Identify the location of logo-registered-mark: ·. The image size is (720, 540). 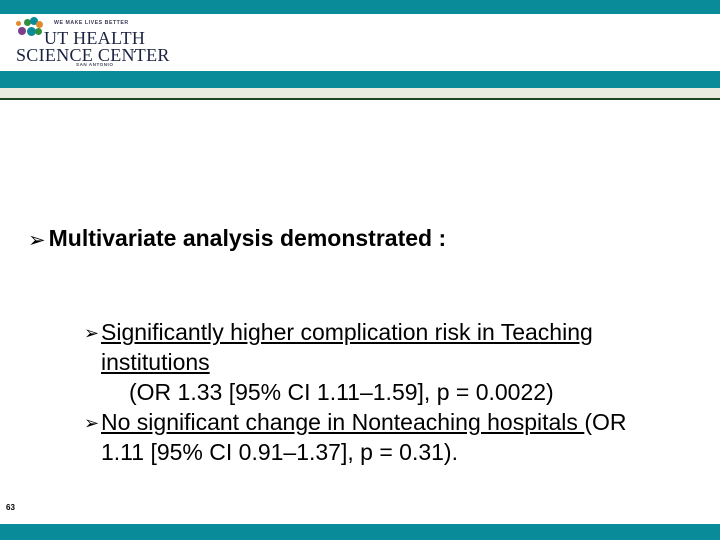
(135, 52).